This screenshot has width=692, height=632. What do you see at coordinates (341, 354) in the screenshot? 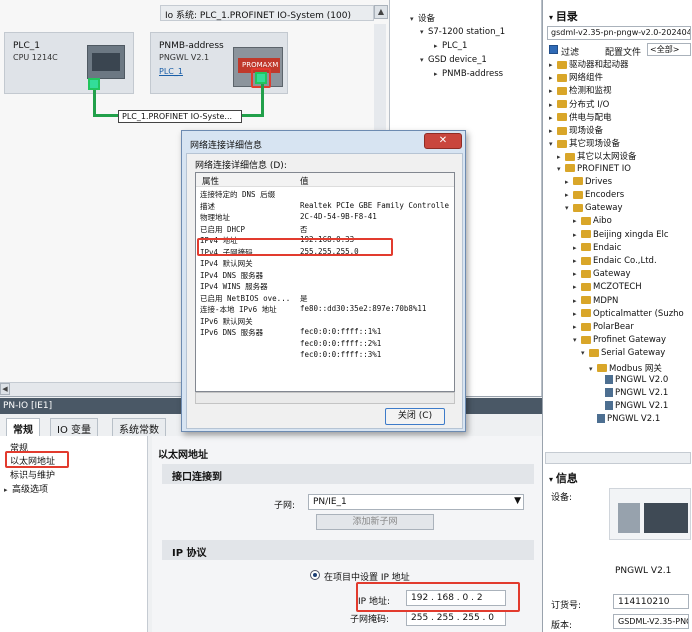
I see `detail-value: fec0:0:0:ffff::3%1` at bounding box center [341, 354].